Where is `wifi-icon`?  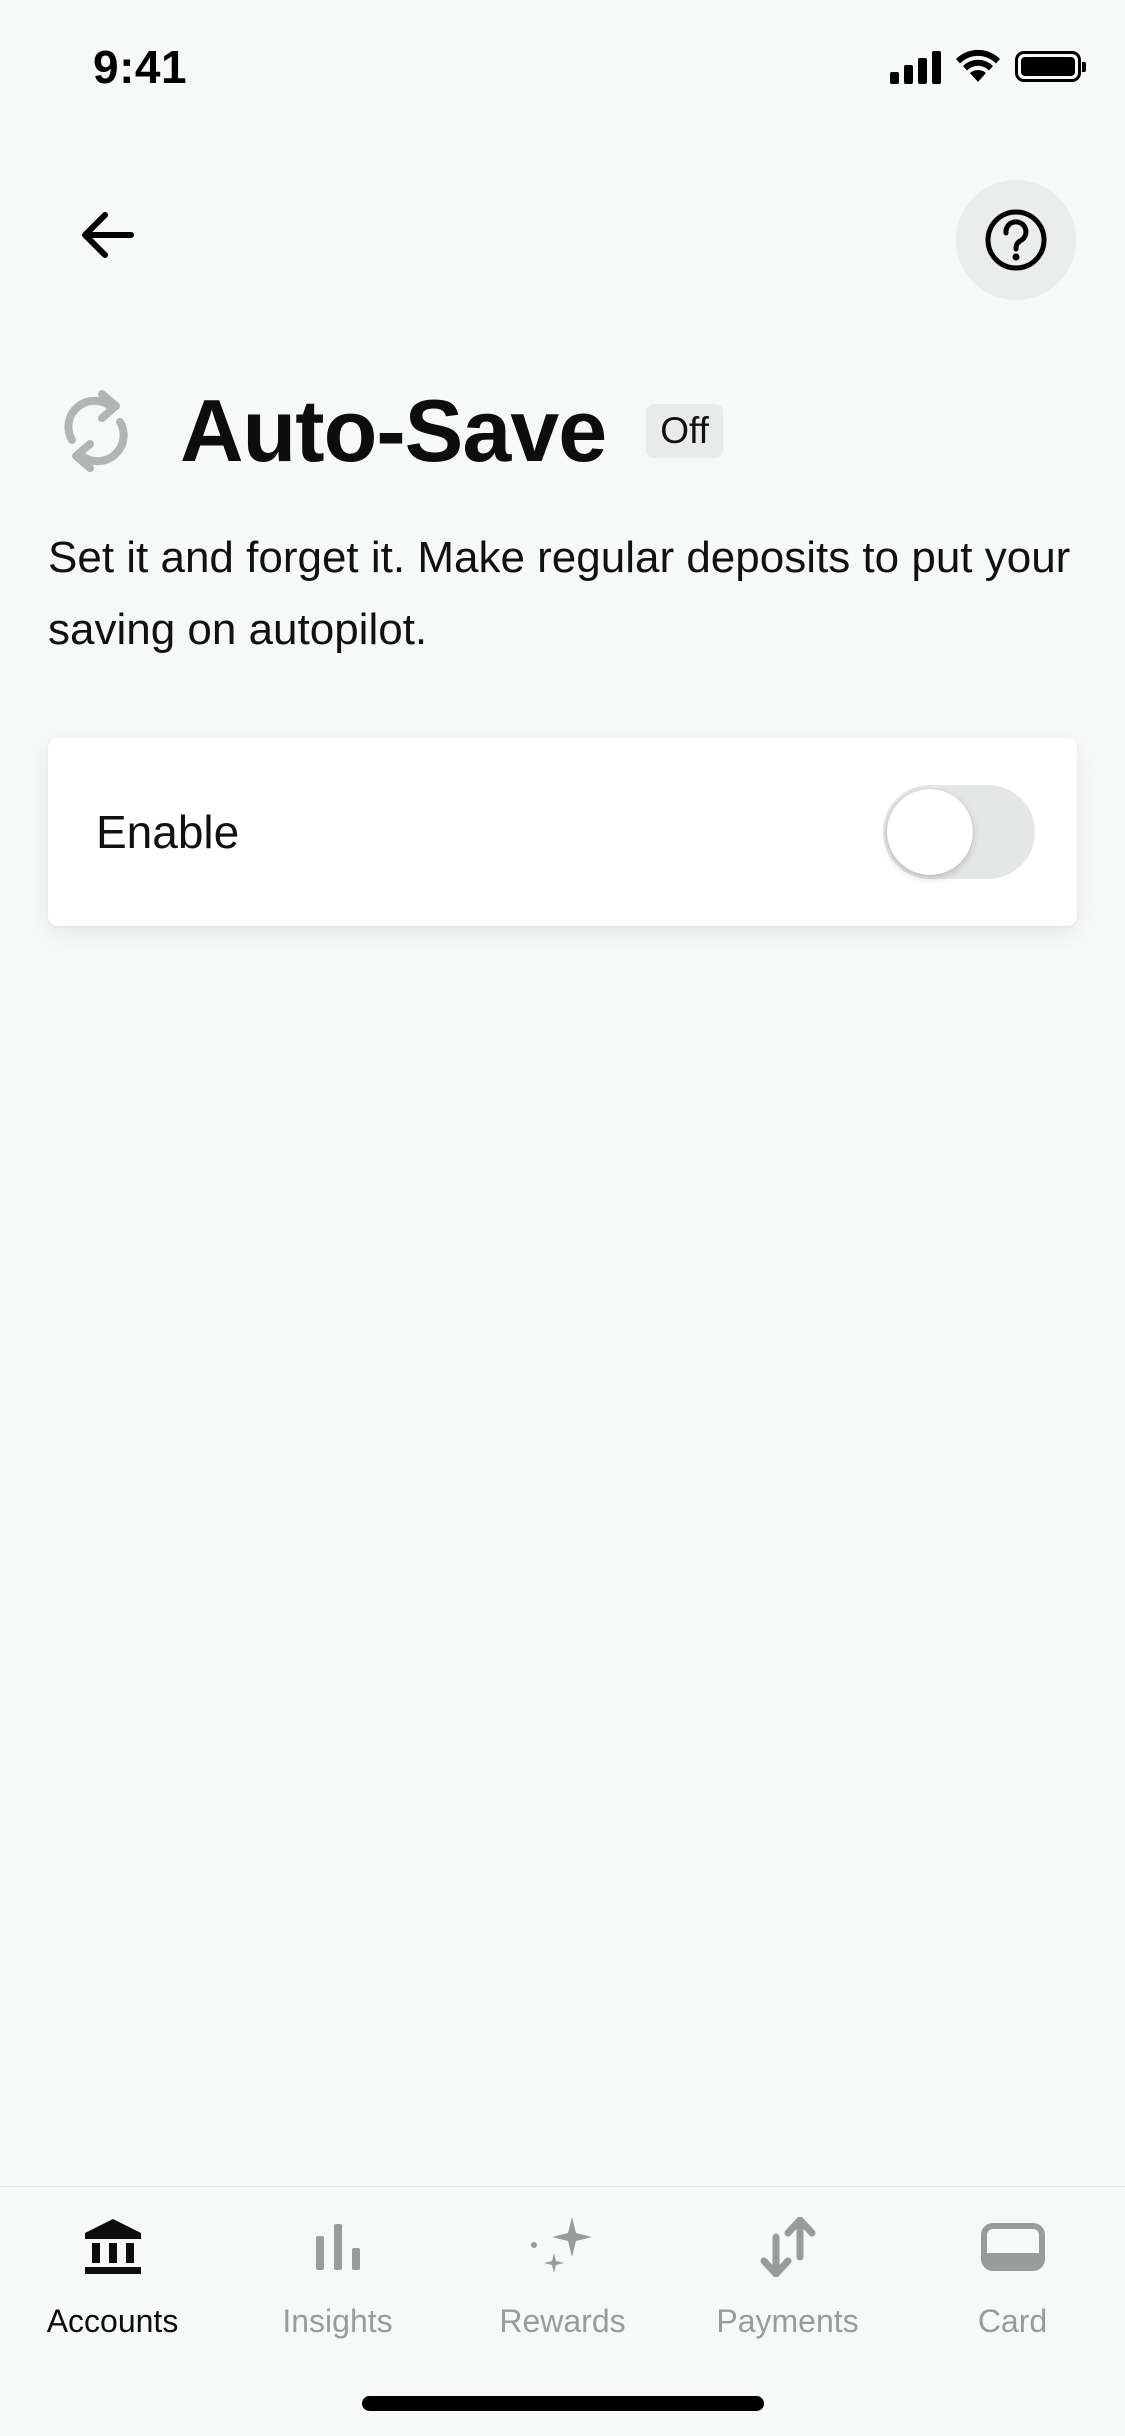
wifi-icon is located at coordinates (978, 65).